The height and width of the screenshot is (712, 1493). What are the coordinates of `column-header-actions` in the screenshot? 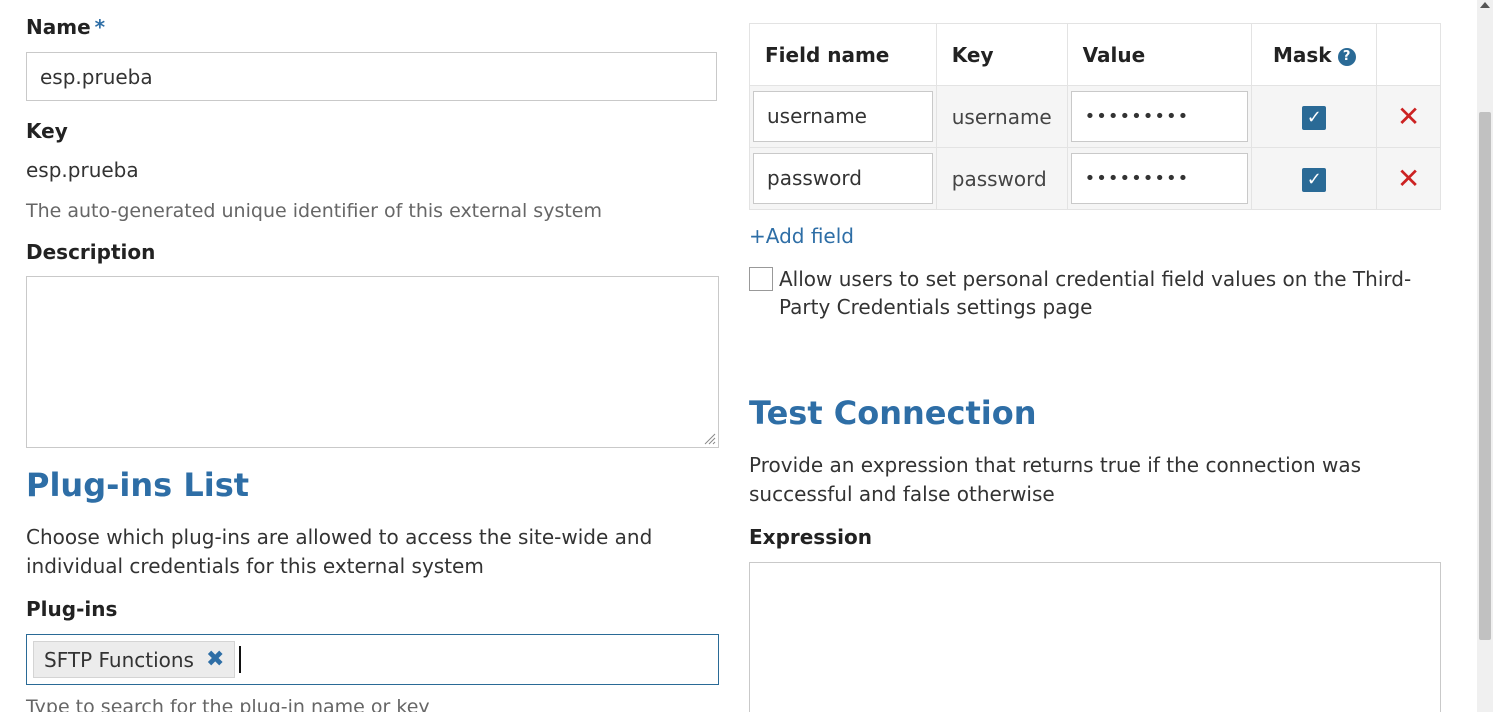 It's located at (1408, 54).